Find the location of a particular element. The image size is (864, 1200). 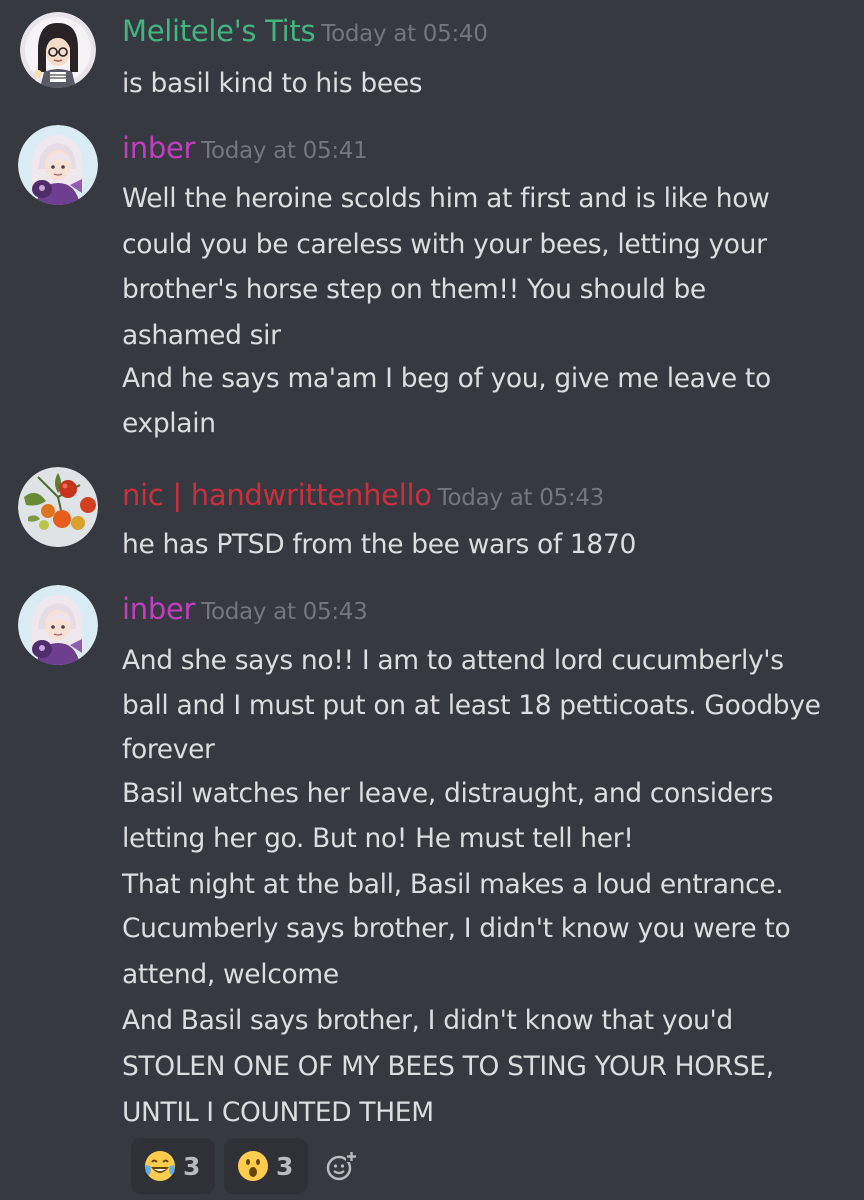

reaction-open-mouth: 3 is located at coordinates (266, 1166).